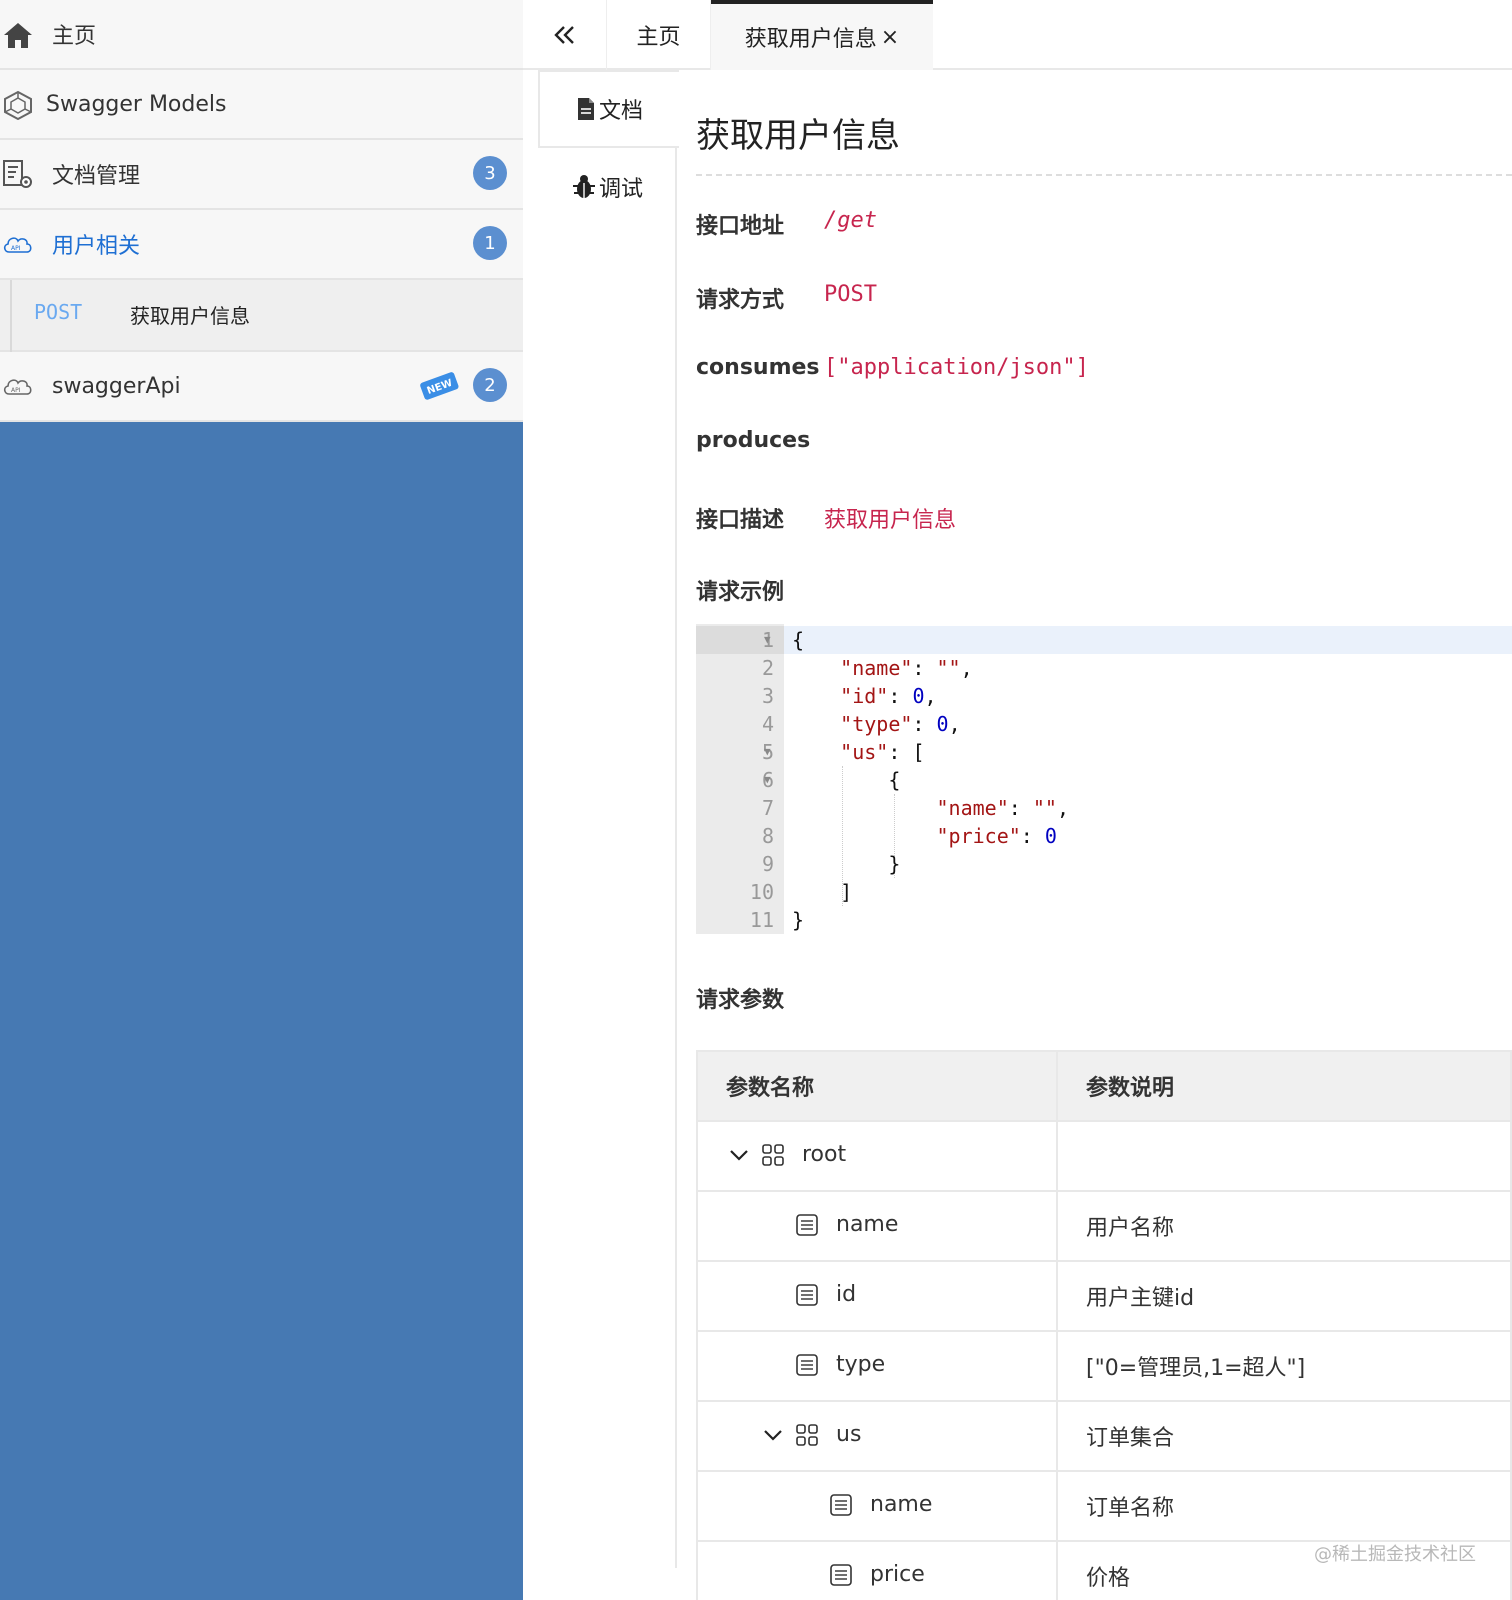 Image resolution: width=1512 pixels, height=1600 pixels. I want to click on table-row: us 订单集合, so click(1104, 1436).